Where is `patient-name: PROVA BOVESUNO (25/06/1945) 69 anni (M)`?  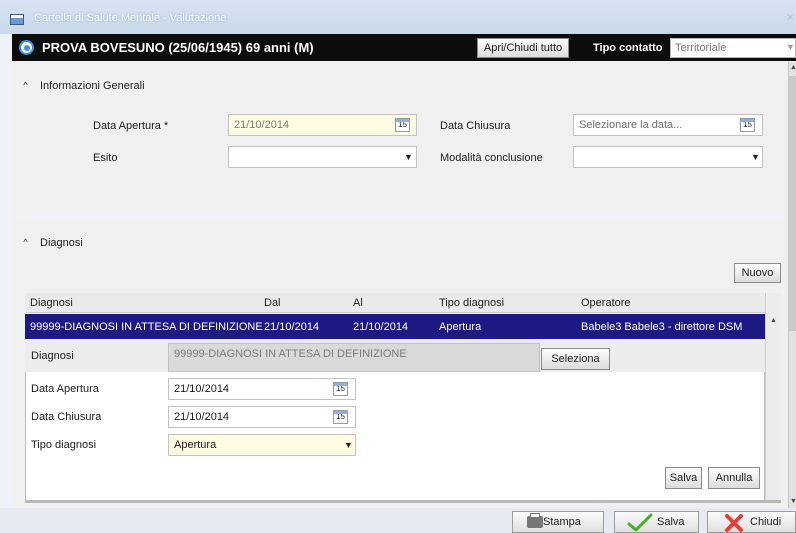
patient-name: PROVA BOVESUNO (25/06/1945) 69 anni (M) is located at coordinates (178, 47).